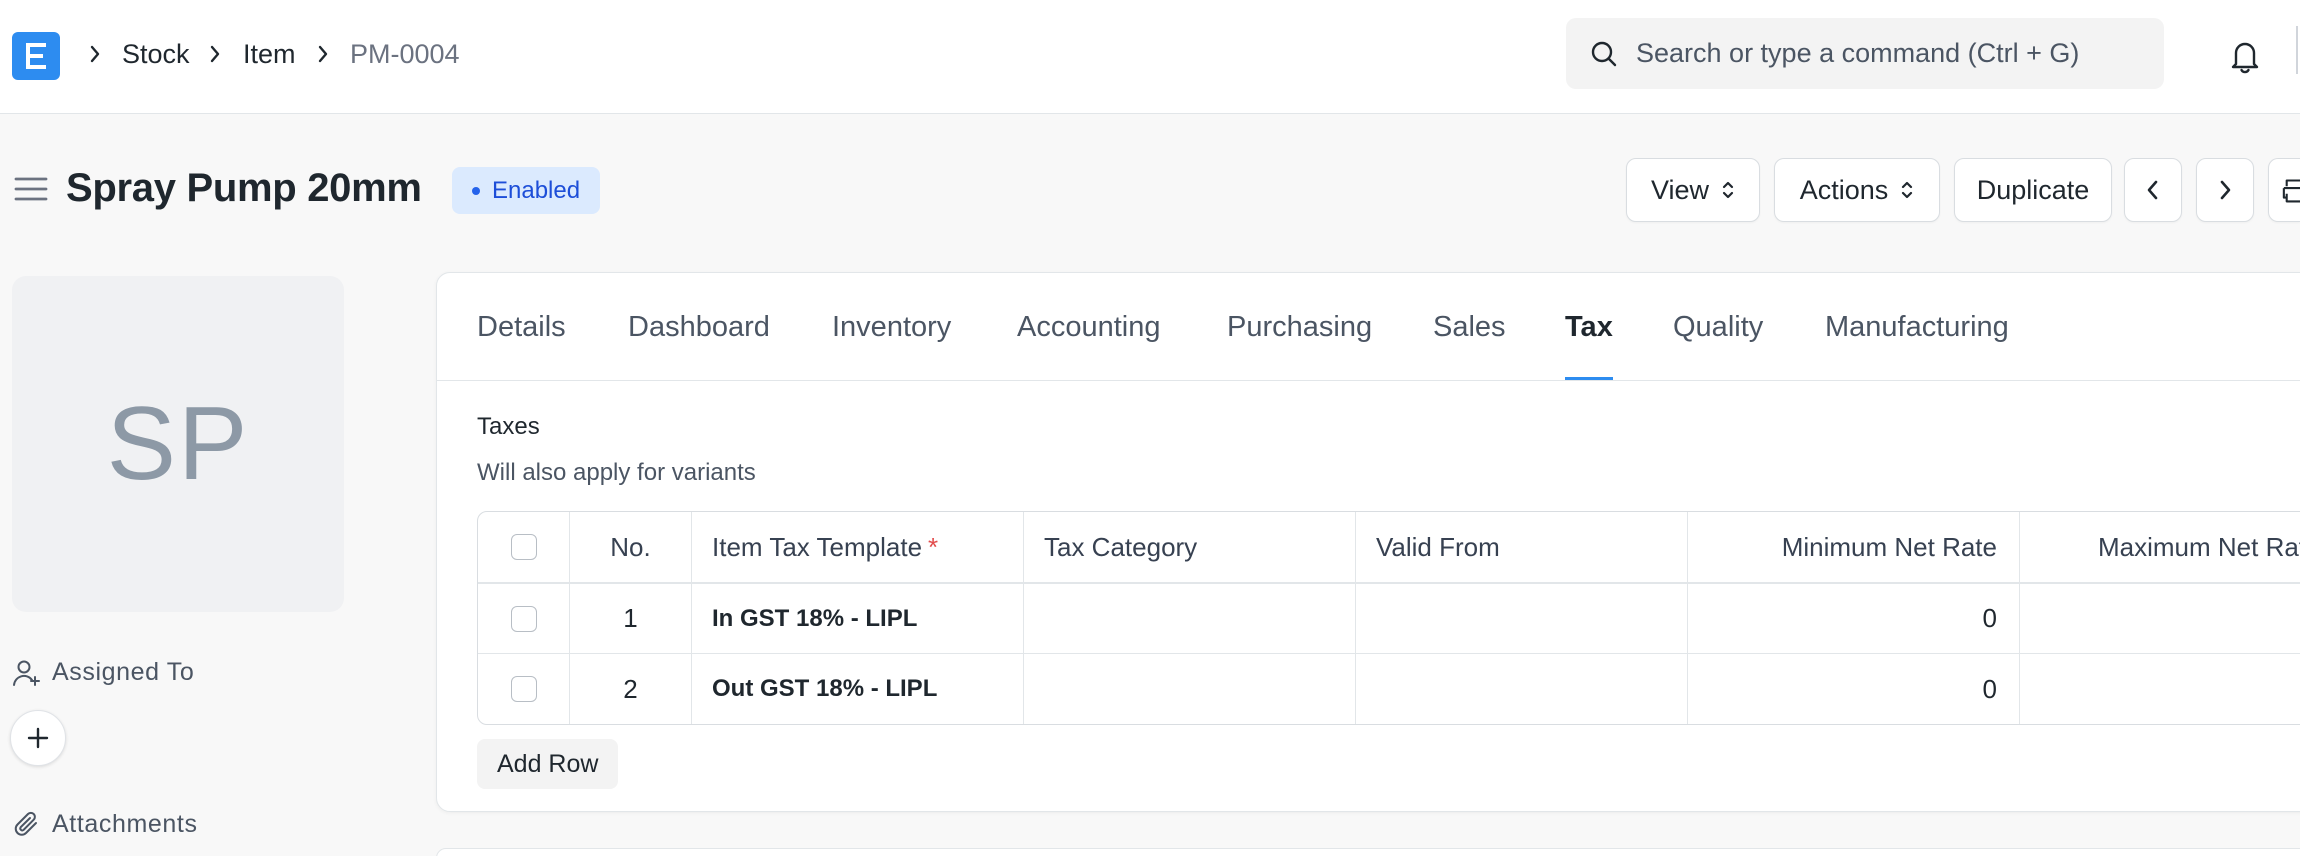 The width and height of the screenshot is (2300, 856). I want to click on tab-accounting: Accounting, so click(1089, 327).